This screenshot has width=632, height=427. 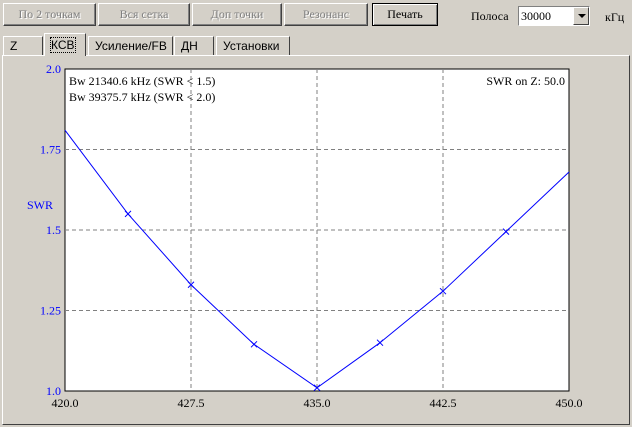 I want to click on bw2-annotation: Bw 39375.7 kHz (SWR < 2.0), so click(x=142, y=97).